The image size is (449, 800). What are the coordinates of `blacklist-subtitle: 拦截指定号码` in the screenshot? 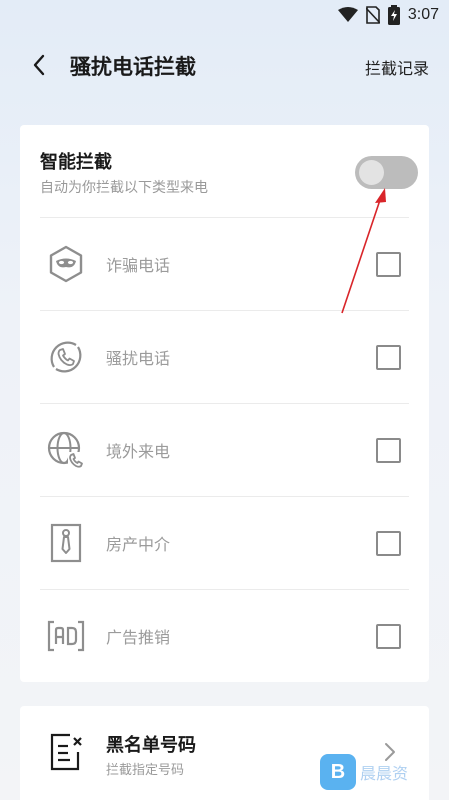 It's located at (145, 770).